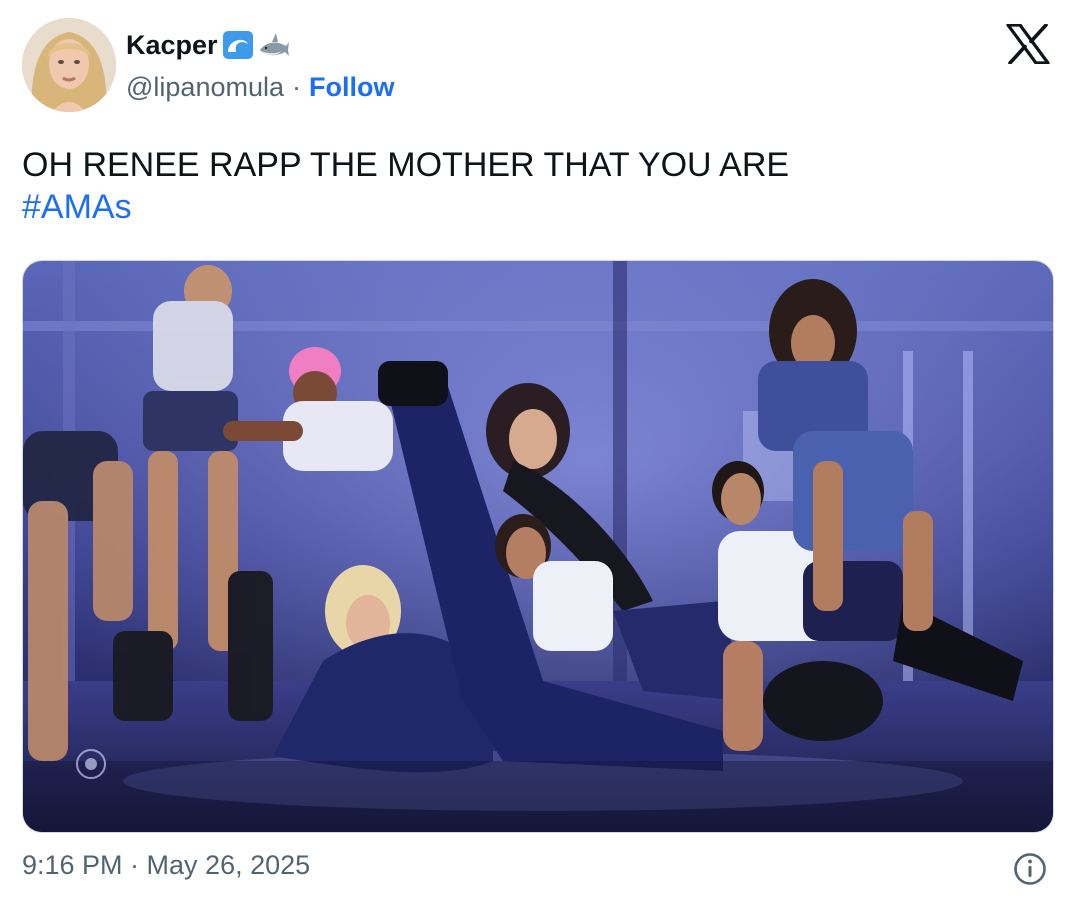 Image resolution: width=1080 pixels, height=908 pixels. Describe the element at coordinates (172, 45) in the screenshot. I see `author-display-name: Kacper` at that location.